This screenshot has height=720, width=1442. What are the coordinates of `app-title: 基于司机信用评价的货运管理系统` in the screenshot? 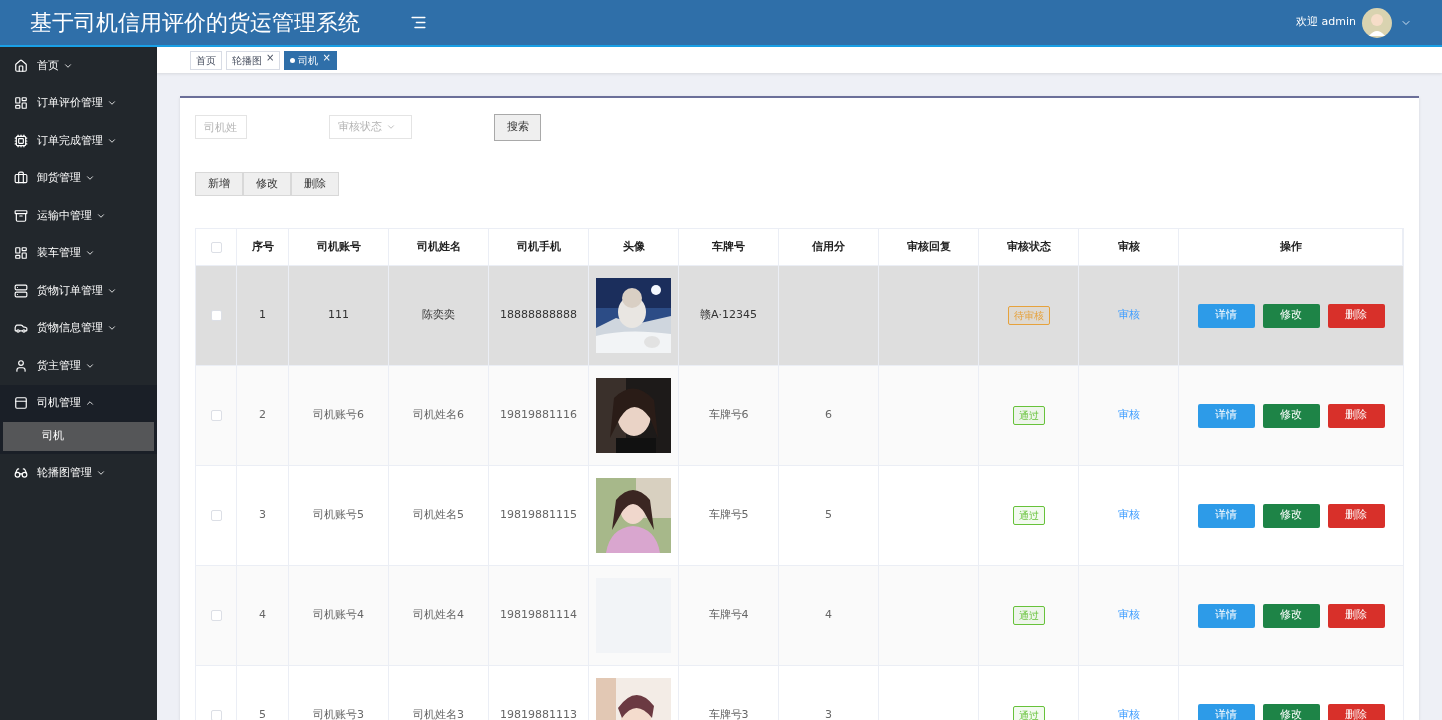 It's located at (195, 23).